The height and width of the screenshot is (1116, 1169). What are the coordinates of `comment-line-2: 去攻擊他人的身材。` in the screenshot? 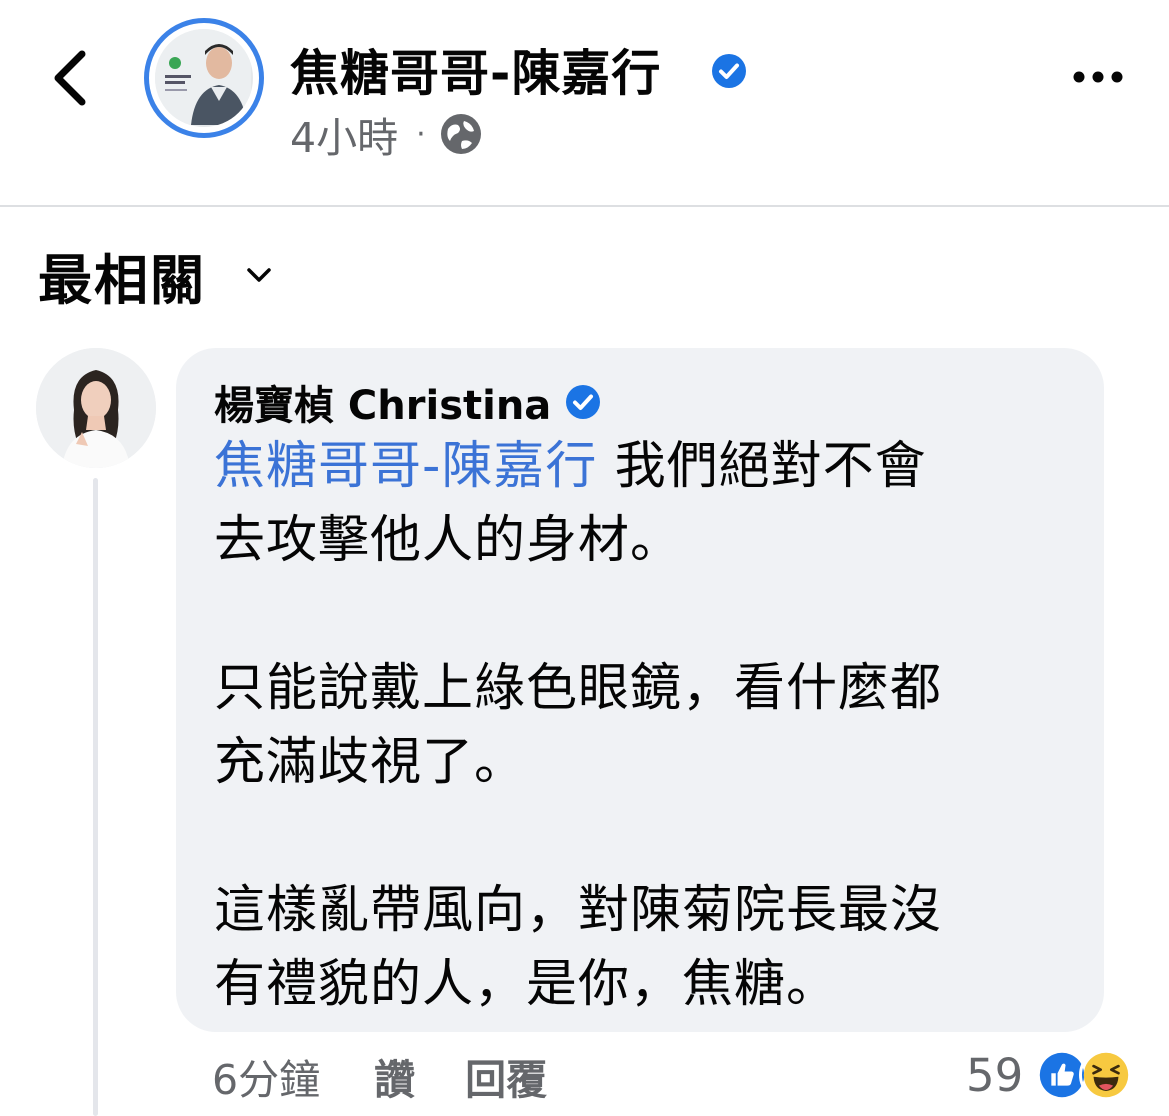 It's located at (448, 540).